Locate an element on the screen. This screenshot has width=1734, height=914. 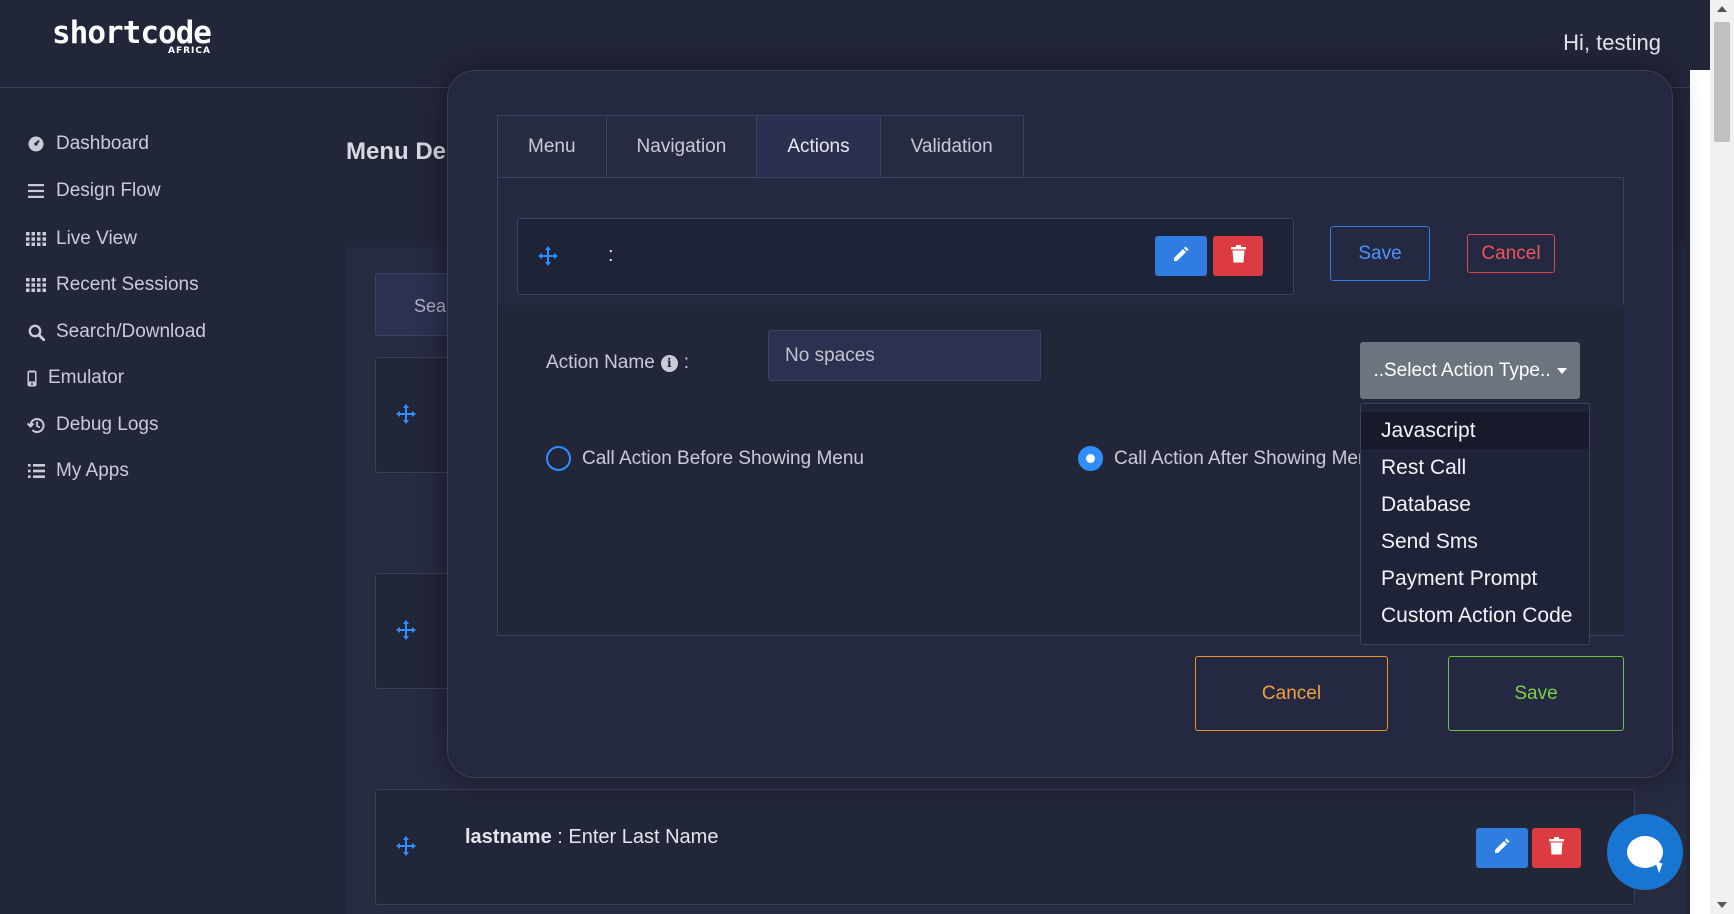
sidebar-item-search-download: Search/Download is located at coordinates (116, 332).